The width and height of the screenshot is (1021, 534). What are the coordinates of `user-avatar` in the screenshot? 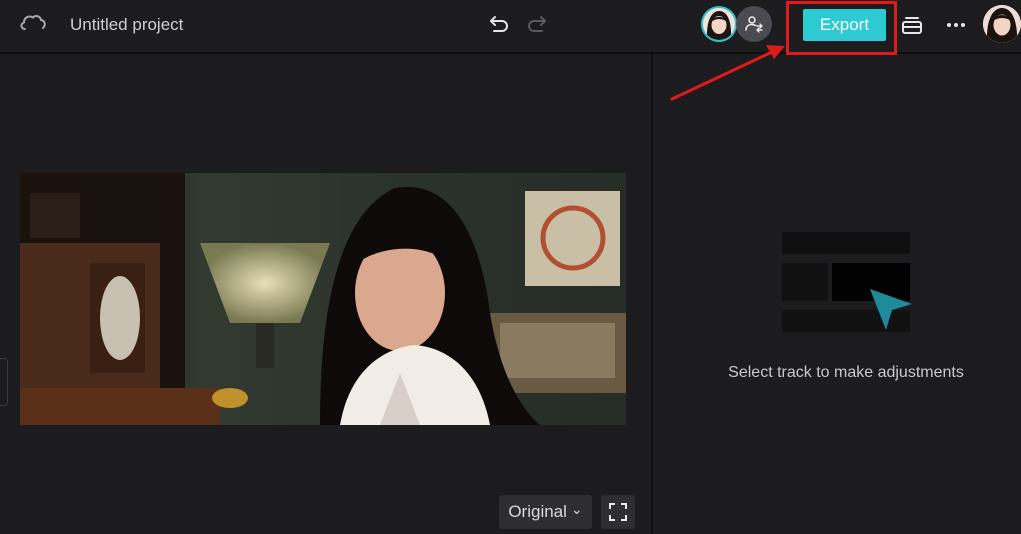 It's located at (1002, 24).